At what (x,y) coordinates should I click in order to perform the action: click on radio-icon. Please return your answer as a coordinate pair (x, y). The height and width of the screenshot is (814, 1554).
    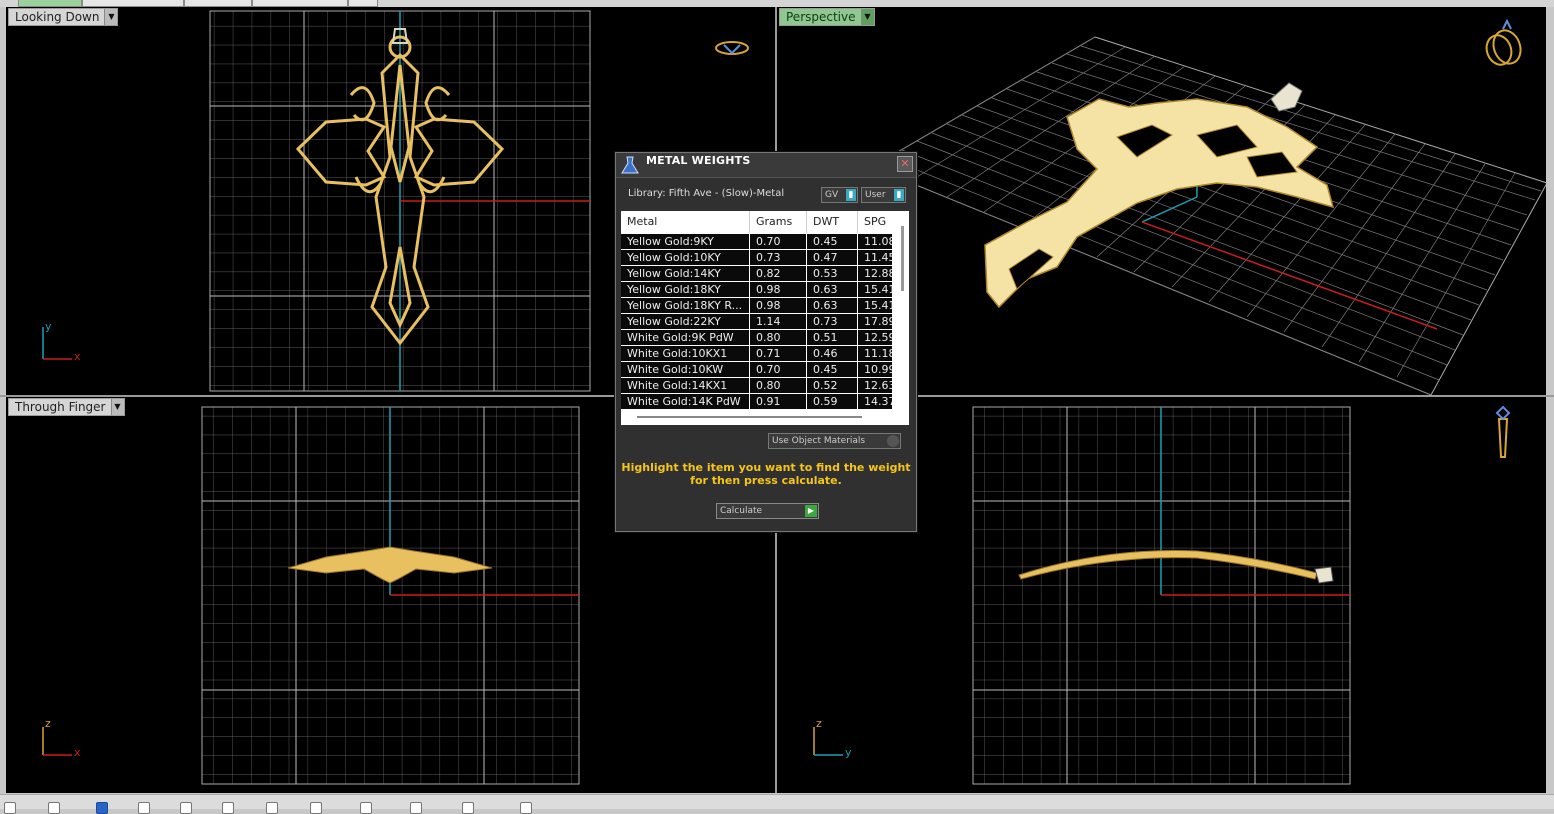
    Looking at the image, I should click on (893, 441).